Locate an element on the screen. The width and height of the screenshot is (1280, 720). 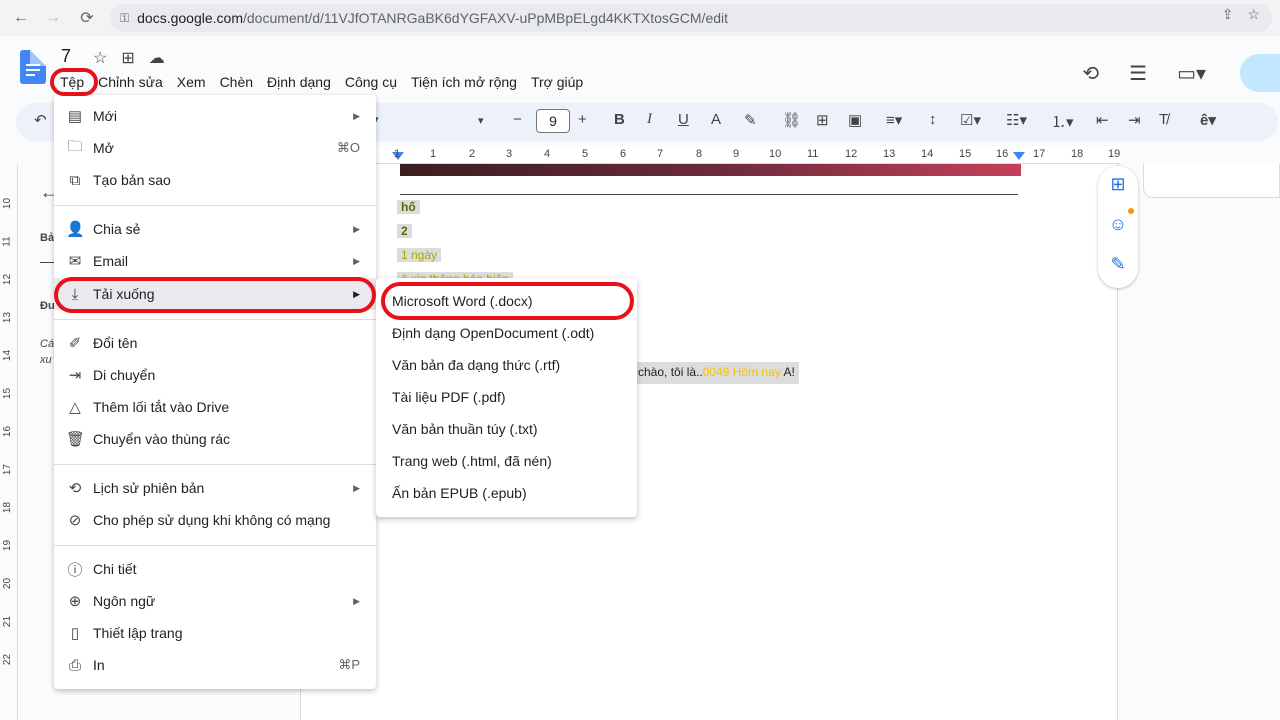
menu-item-offline: ⊘ Cho phép sử dụng khi không có mạng is located at coordinates (215, 520).